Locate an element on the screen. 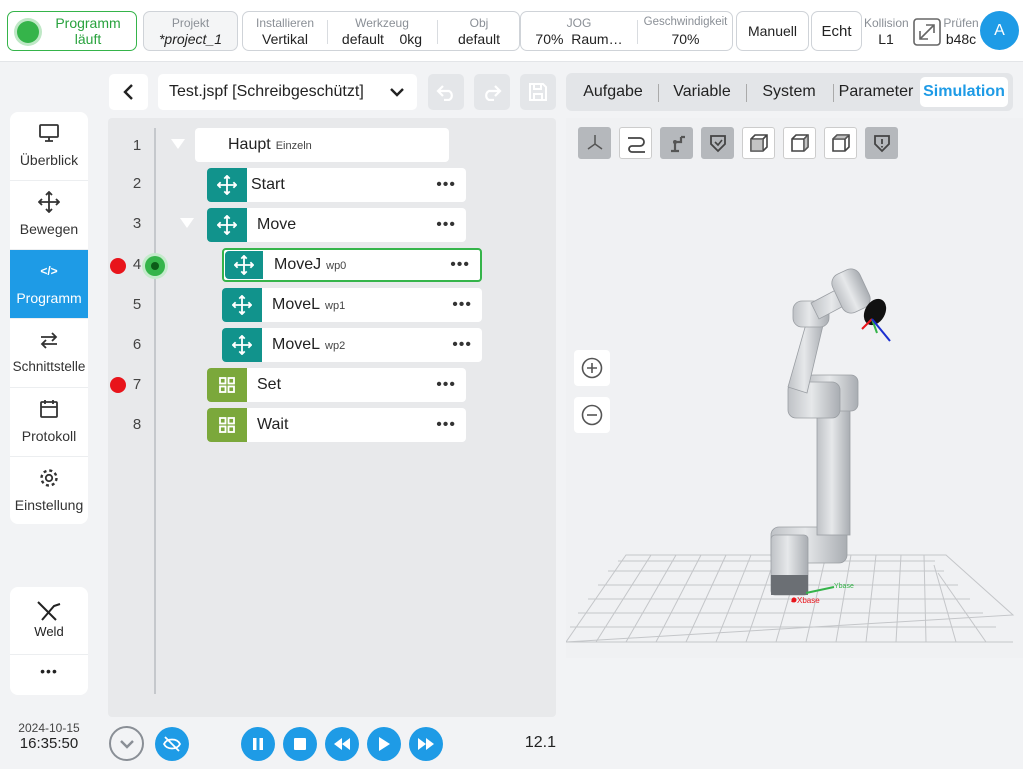 The height and width of the screenshot is (769, 1023). fast-forward-icon is located at coordinates (426, 744).